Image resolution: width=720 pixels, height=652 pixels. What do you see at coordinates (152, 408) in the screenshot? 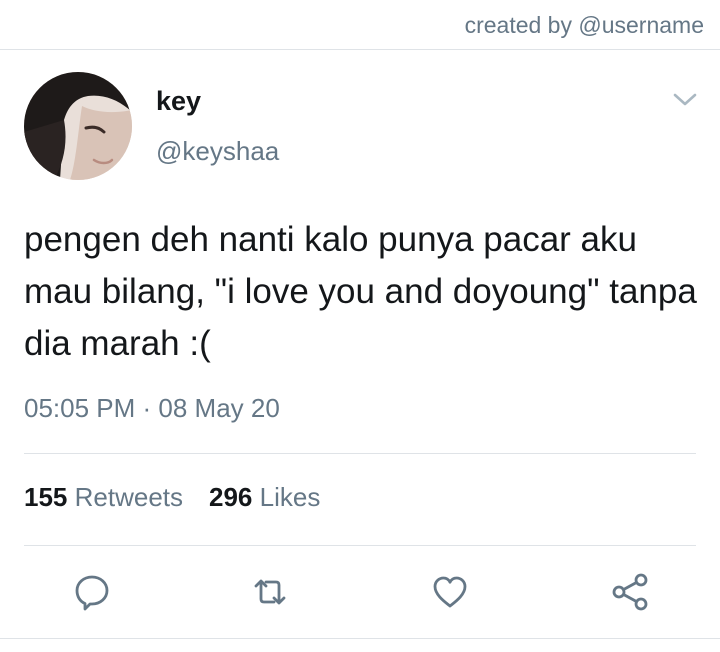
I see `tweet-timestamp: 05:05 PM · 08 May 20` at bounding box center [152, 408].